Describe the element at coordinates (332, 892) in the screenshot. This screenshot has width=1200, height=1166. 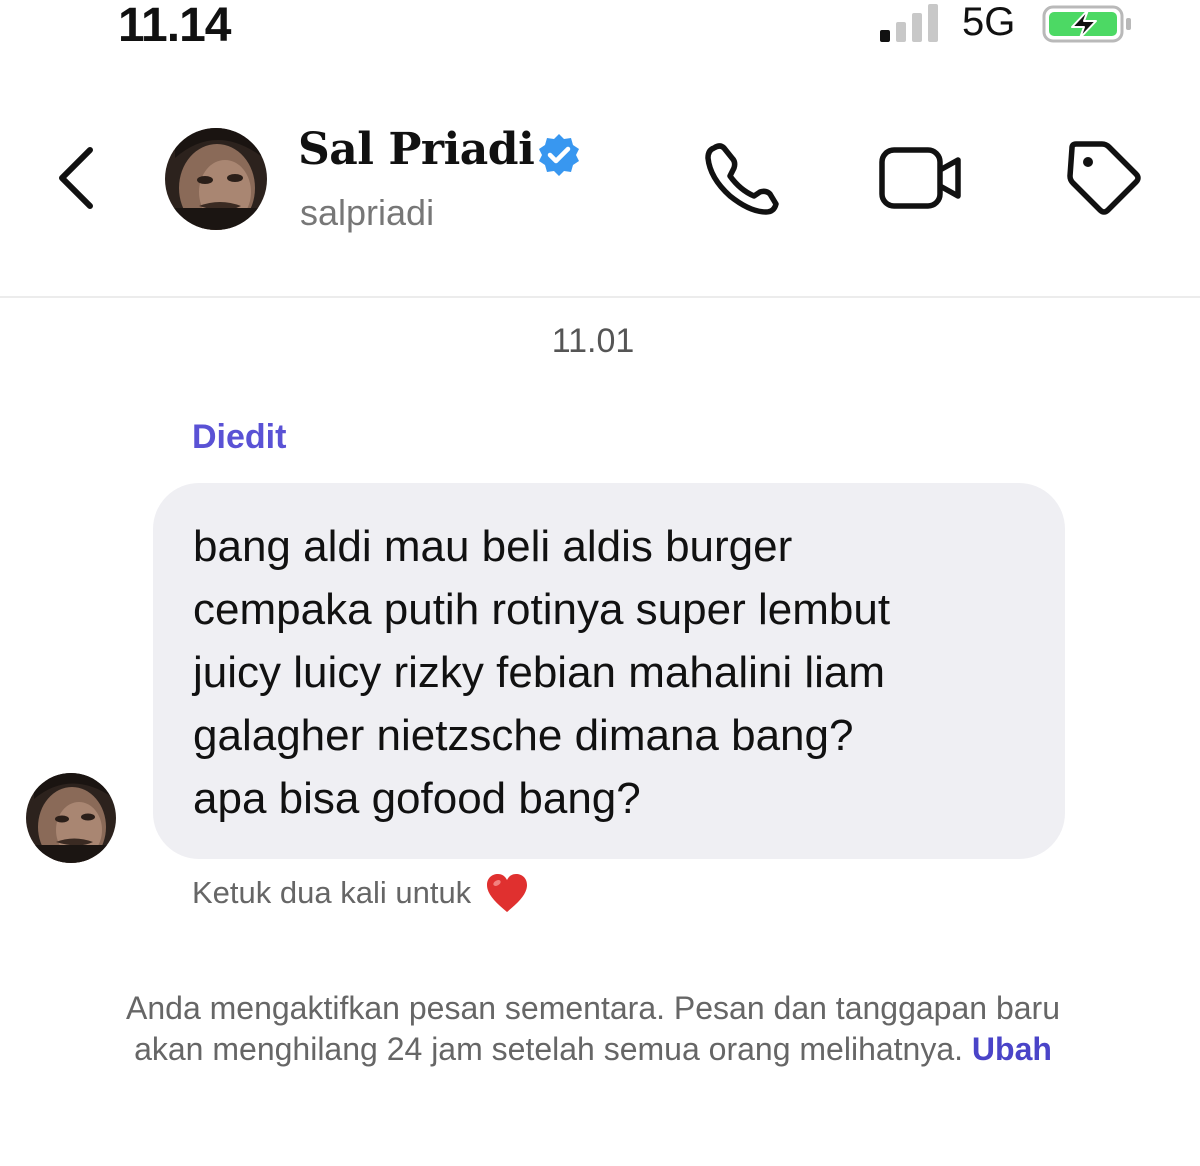
I see `reaction-hint-text: Ketuk dua kali untuk` at that location.